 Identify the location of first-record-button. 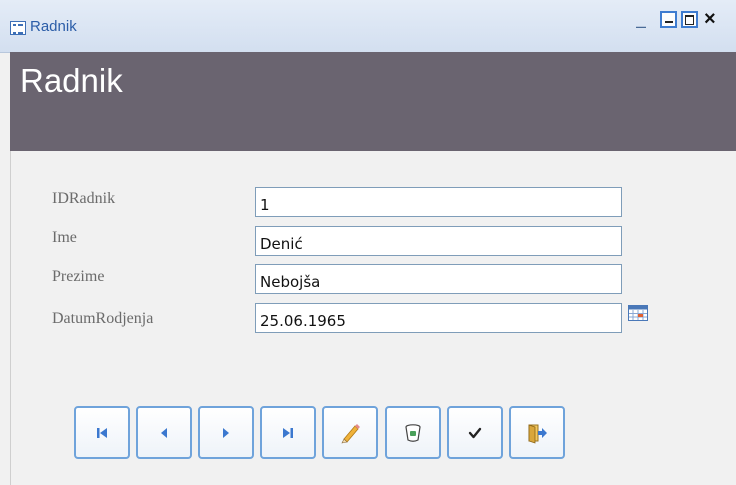
(102, 432).